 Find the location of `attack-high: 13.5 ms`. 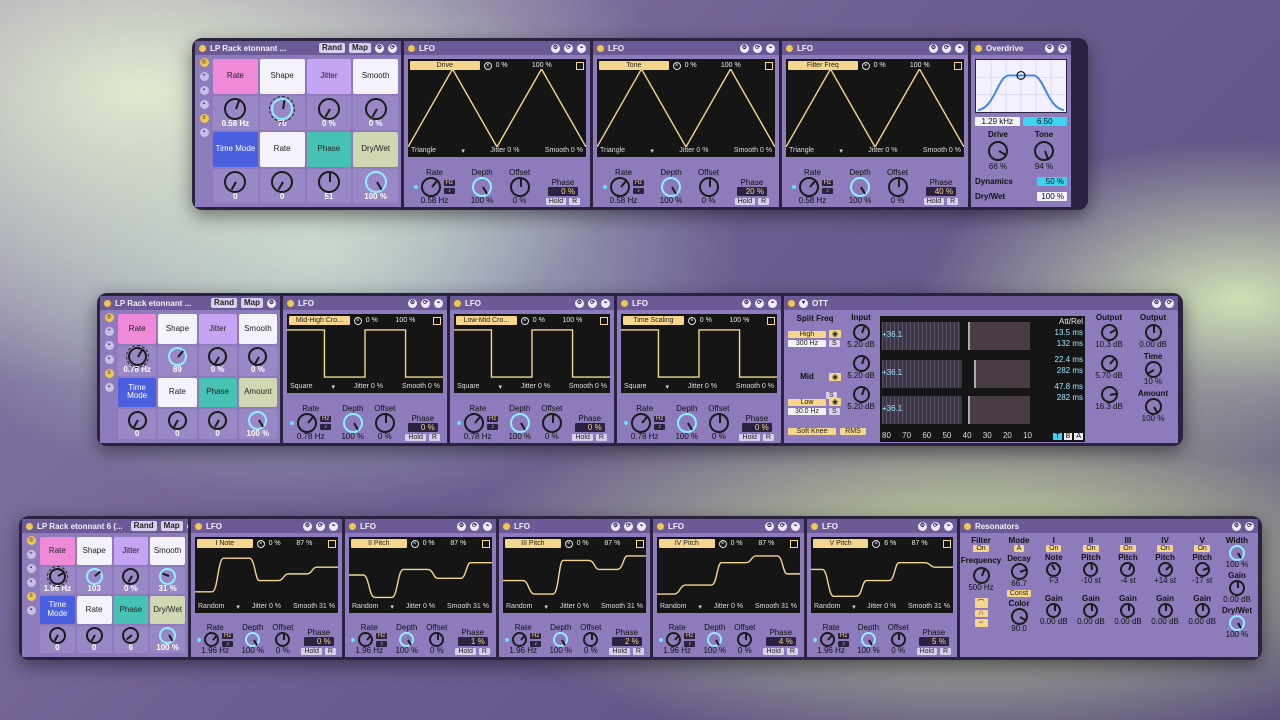

attack-high: 13.5 ms is located at coordinates (1058, 332).